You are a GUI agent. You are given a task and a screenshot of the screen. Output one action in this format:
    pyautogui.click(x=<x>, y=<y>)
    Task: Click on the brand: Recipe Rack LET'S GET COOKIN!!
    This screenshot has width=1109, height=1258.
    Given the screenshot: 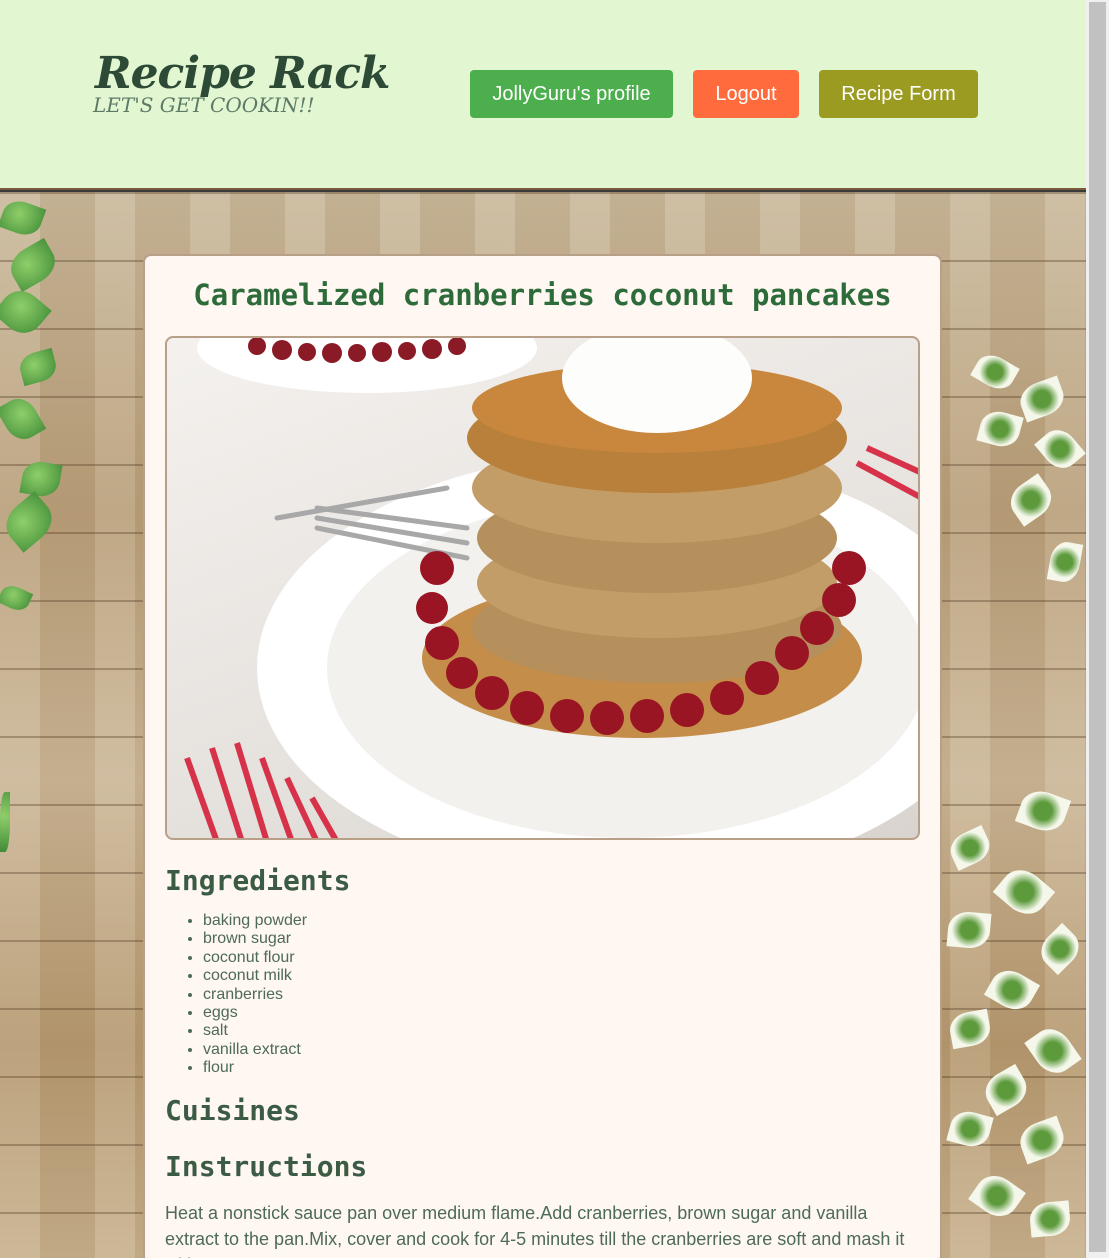 What is the action you would take?
    pyautogui.click(x=242, y=82)
    